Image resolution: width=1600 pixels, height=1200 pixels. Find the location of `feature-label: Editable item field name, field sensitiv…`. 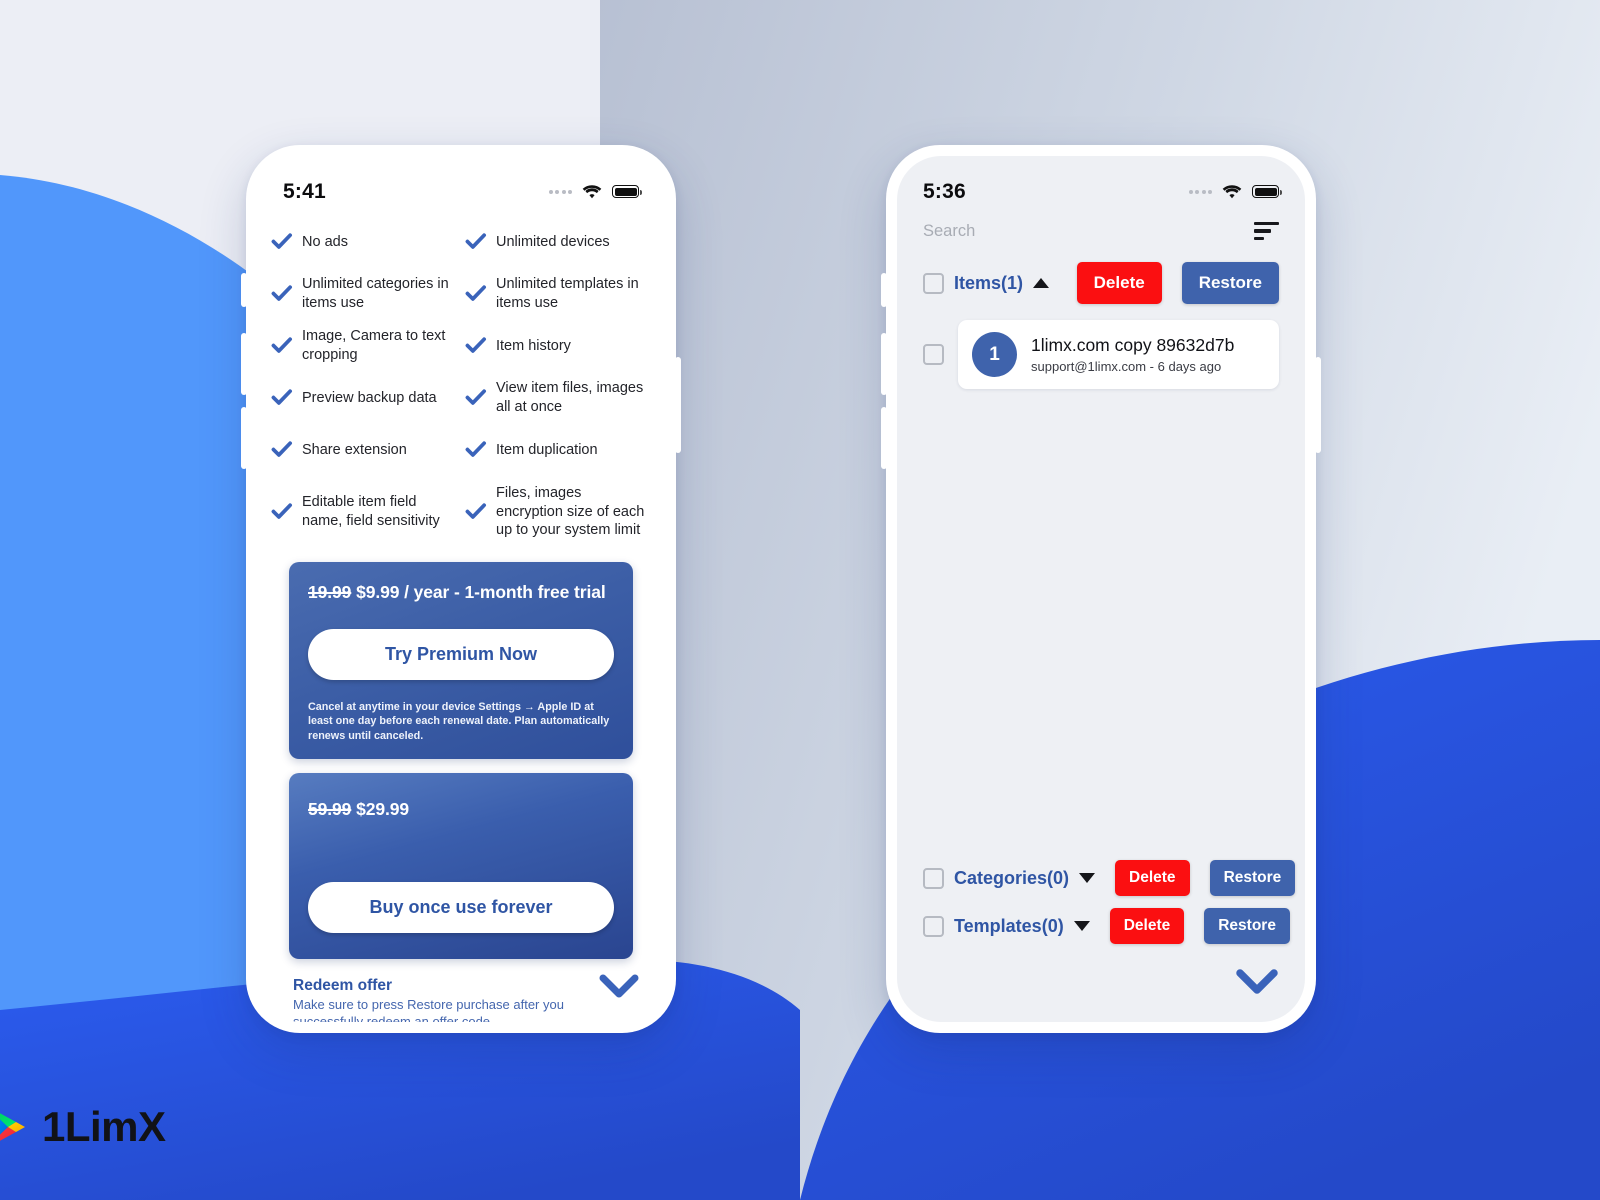

feature-label: Editable item field name, field sensitiv… is located at coordinates (371, 511).